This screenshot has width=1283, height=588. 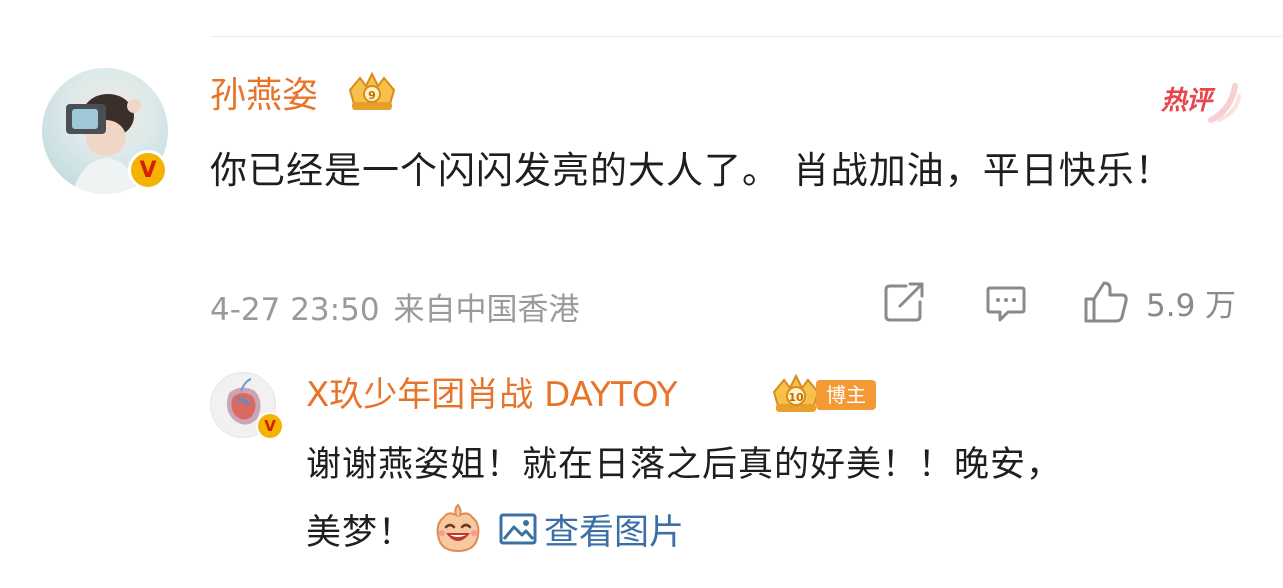 I want to click on hot-comment-tag: 热评, so click(x=1201, y=101).